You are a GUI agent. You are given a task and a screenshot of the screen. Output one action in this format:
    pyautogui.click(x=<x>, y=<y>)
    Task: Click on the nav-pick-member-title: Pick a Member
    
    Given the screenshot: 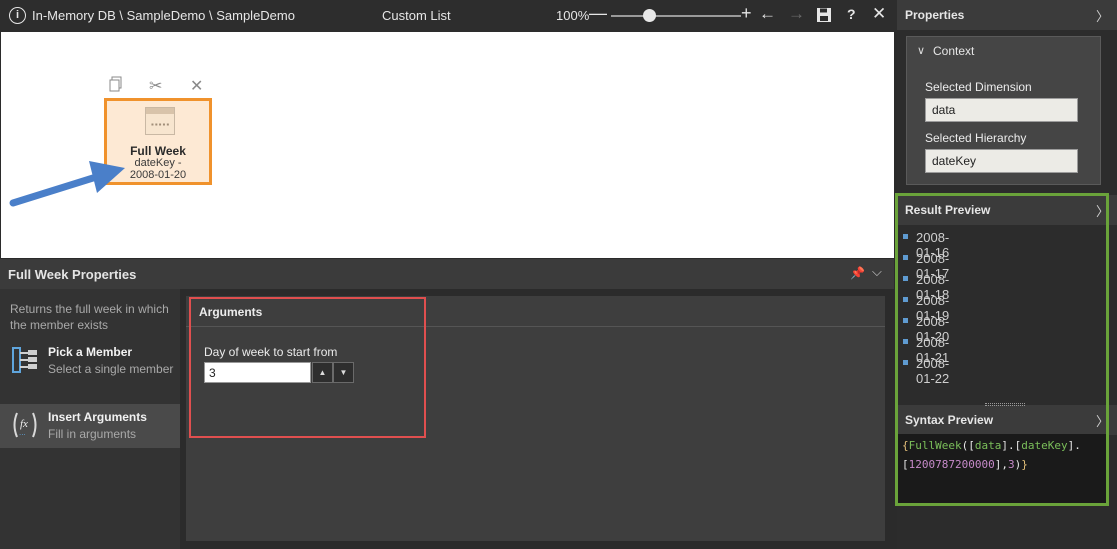 What is the action you would take?
    pyautogui.click(x=90, y=352)
    